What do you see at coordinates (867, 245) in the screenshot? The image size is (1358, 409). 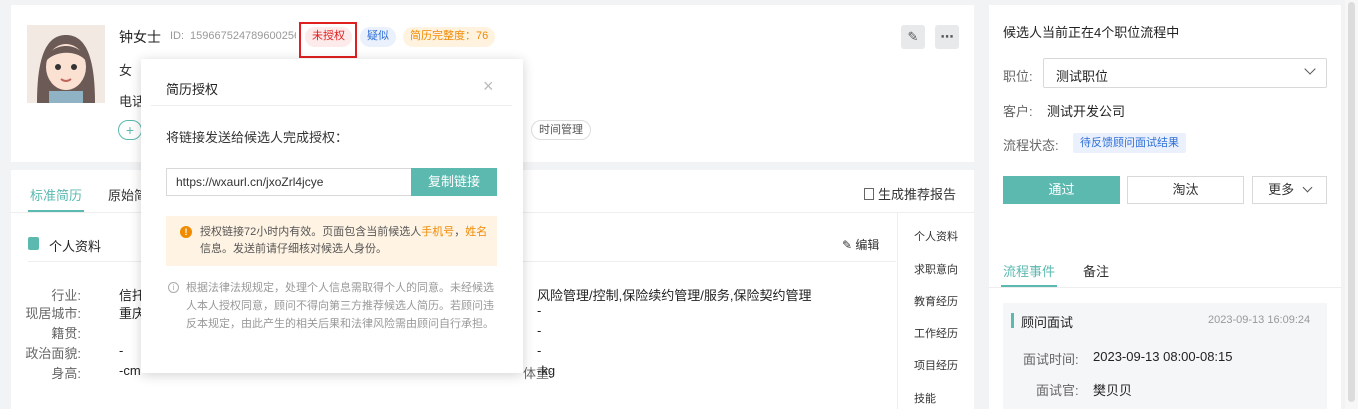 I see `personal-edit-label: 编辑` at bounding box center [867, 245].